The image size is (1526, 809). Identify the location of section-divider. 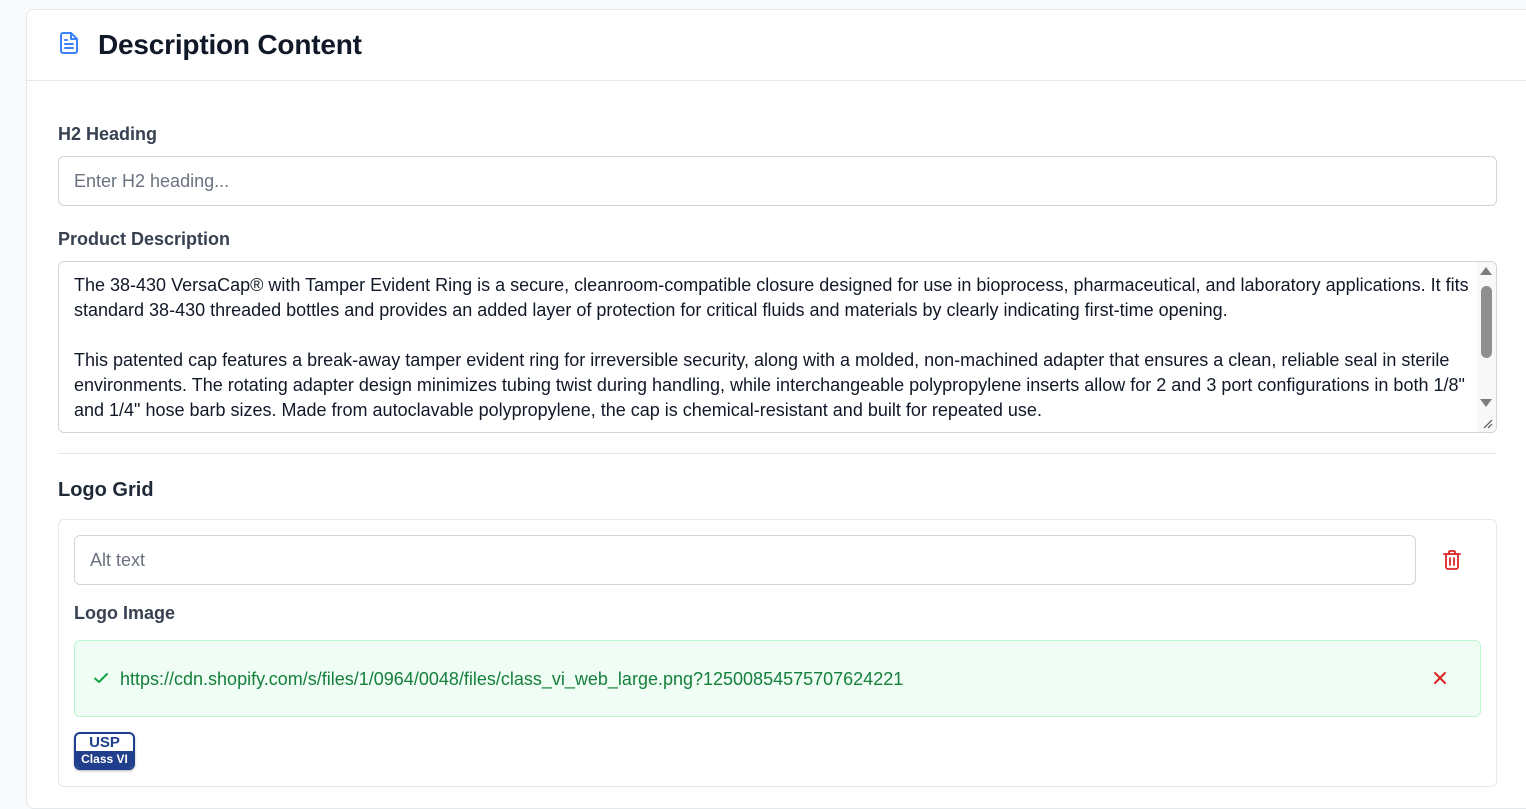
(777, 453).